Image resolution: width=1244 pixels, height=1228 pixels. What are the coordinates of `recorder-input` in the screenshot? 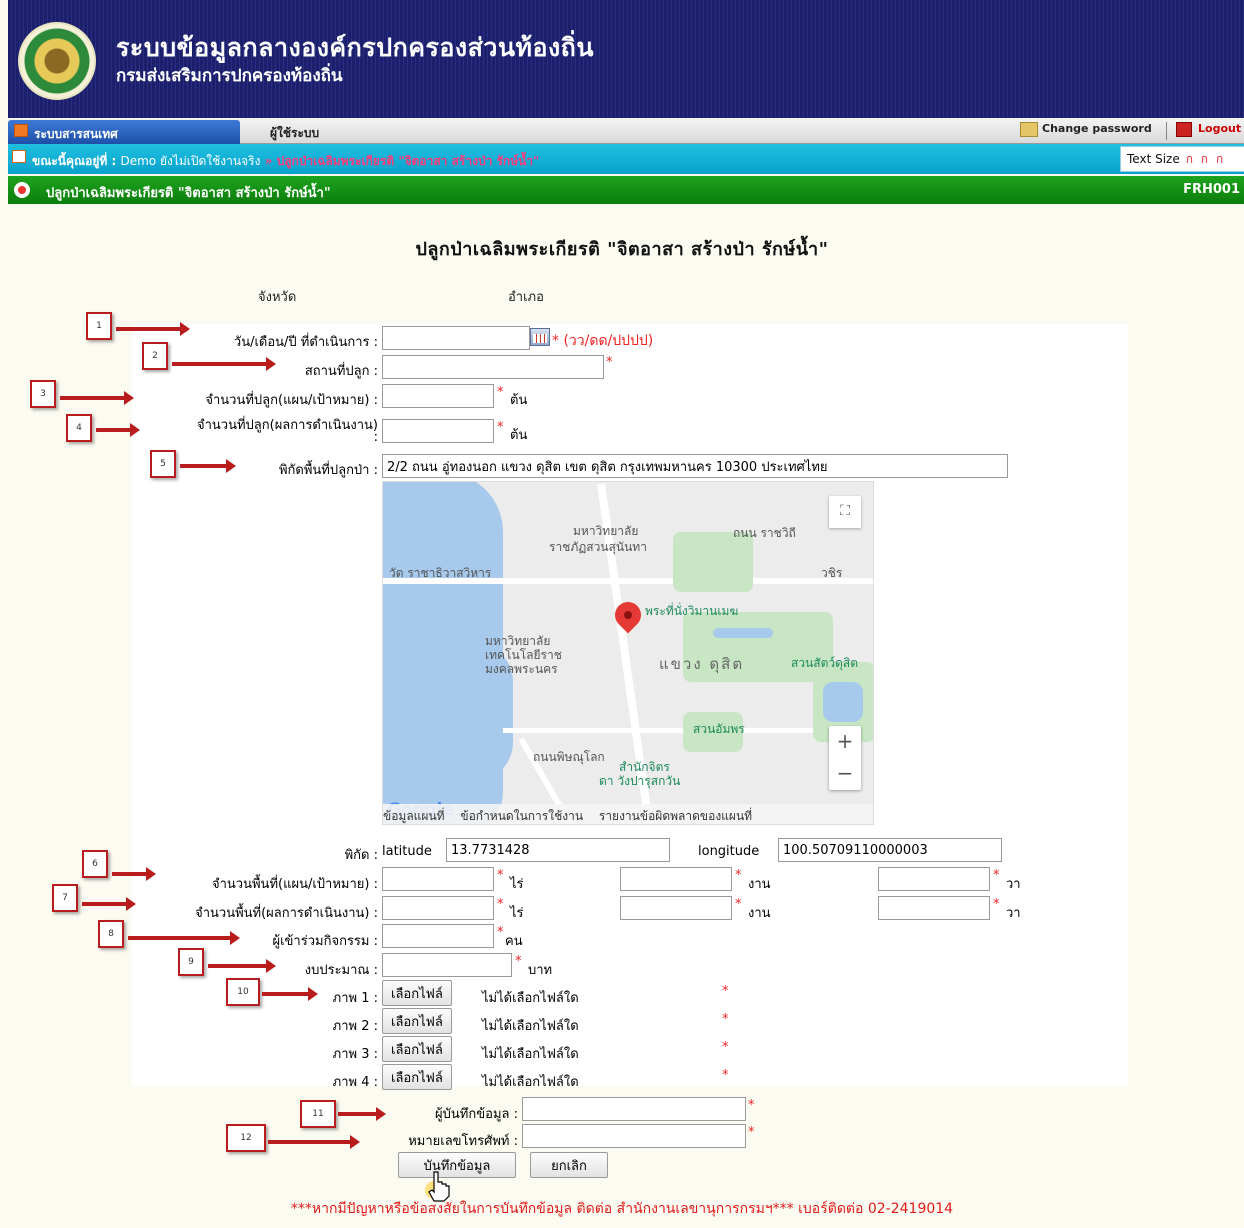 It's located at (634, 1109).